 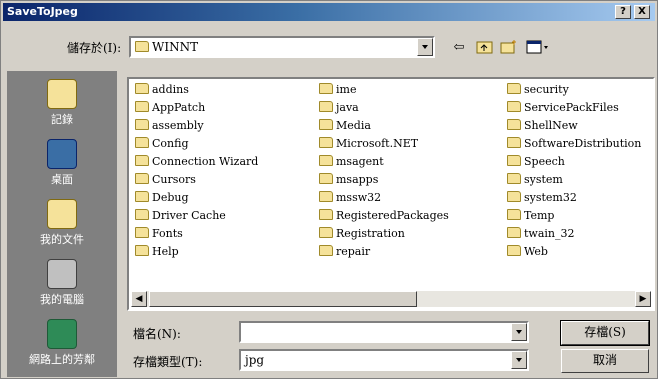 What do you see at coordinates (162, 200) in the screenshot?
I see `list-item: Debug` at bounding box center [162, 200].